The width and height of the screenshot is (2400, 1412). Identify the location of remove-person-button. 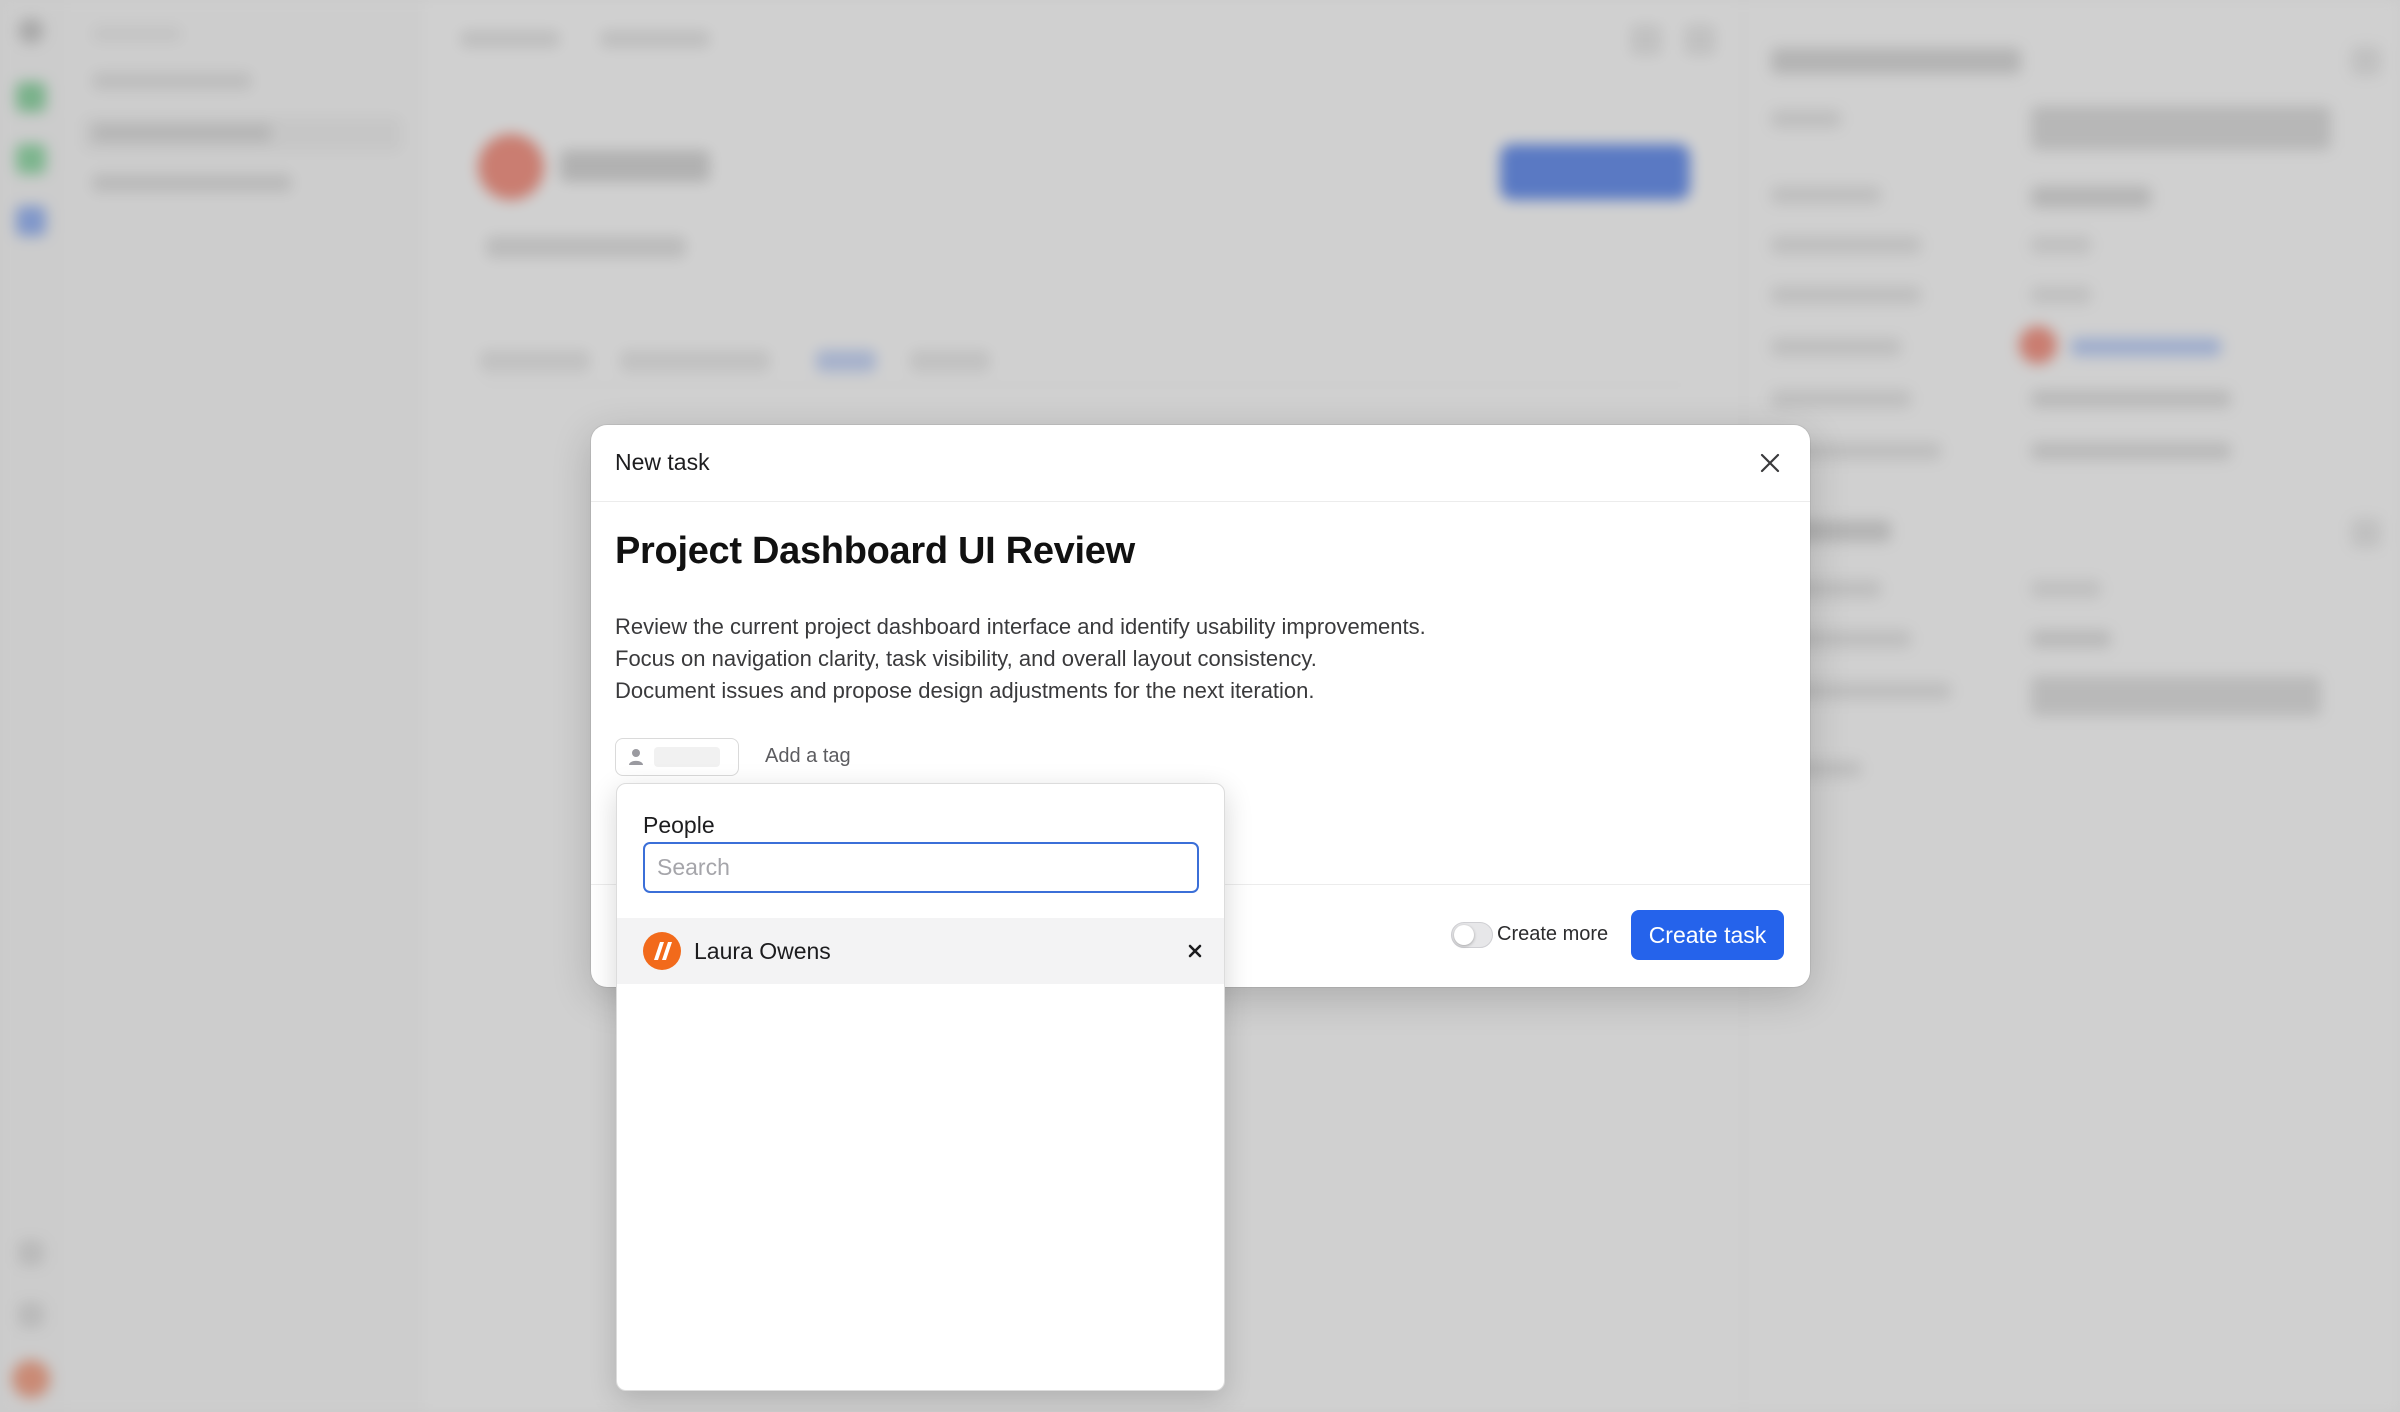
(1195, 951).